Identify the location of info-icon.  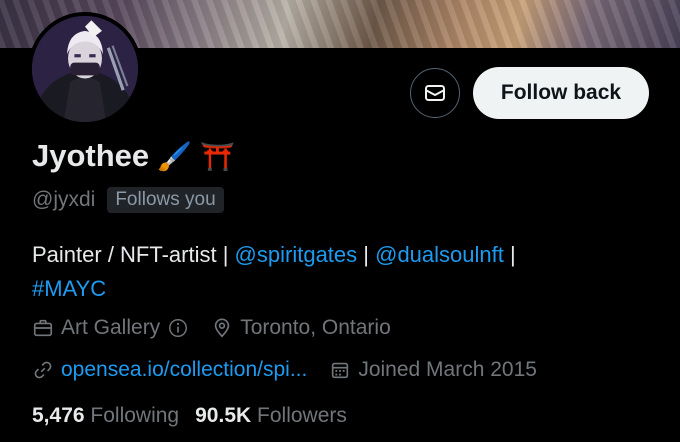
(178, 328).